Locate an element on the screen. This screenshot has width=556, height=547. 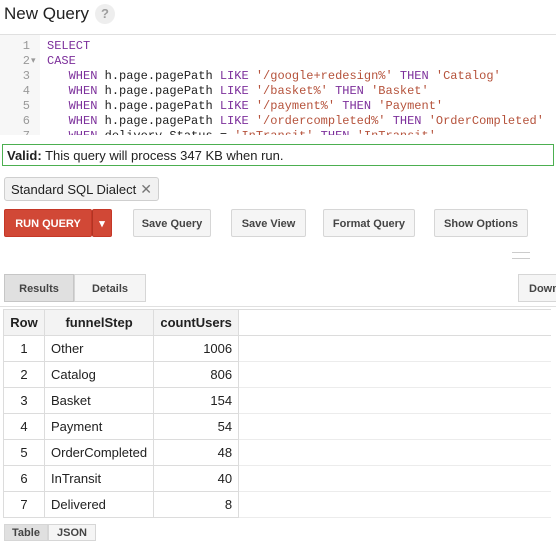
validation-label: Valid: is located at coordinates (24, 155).